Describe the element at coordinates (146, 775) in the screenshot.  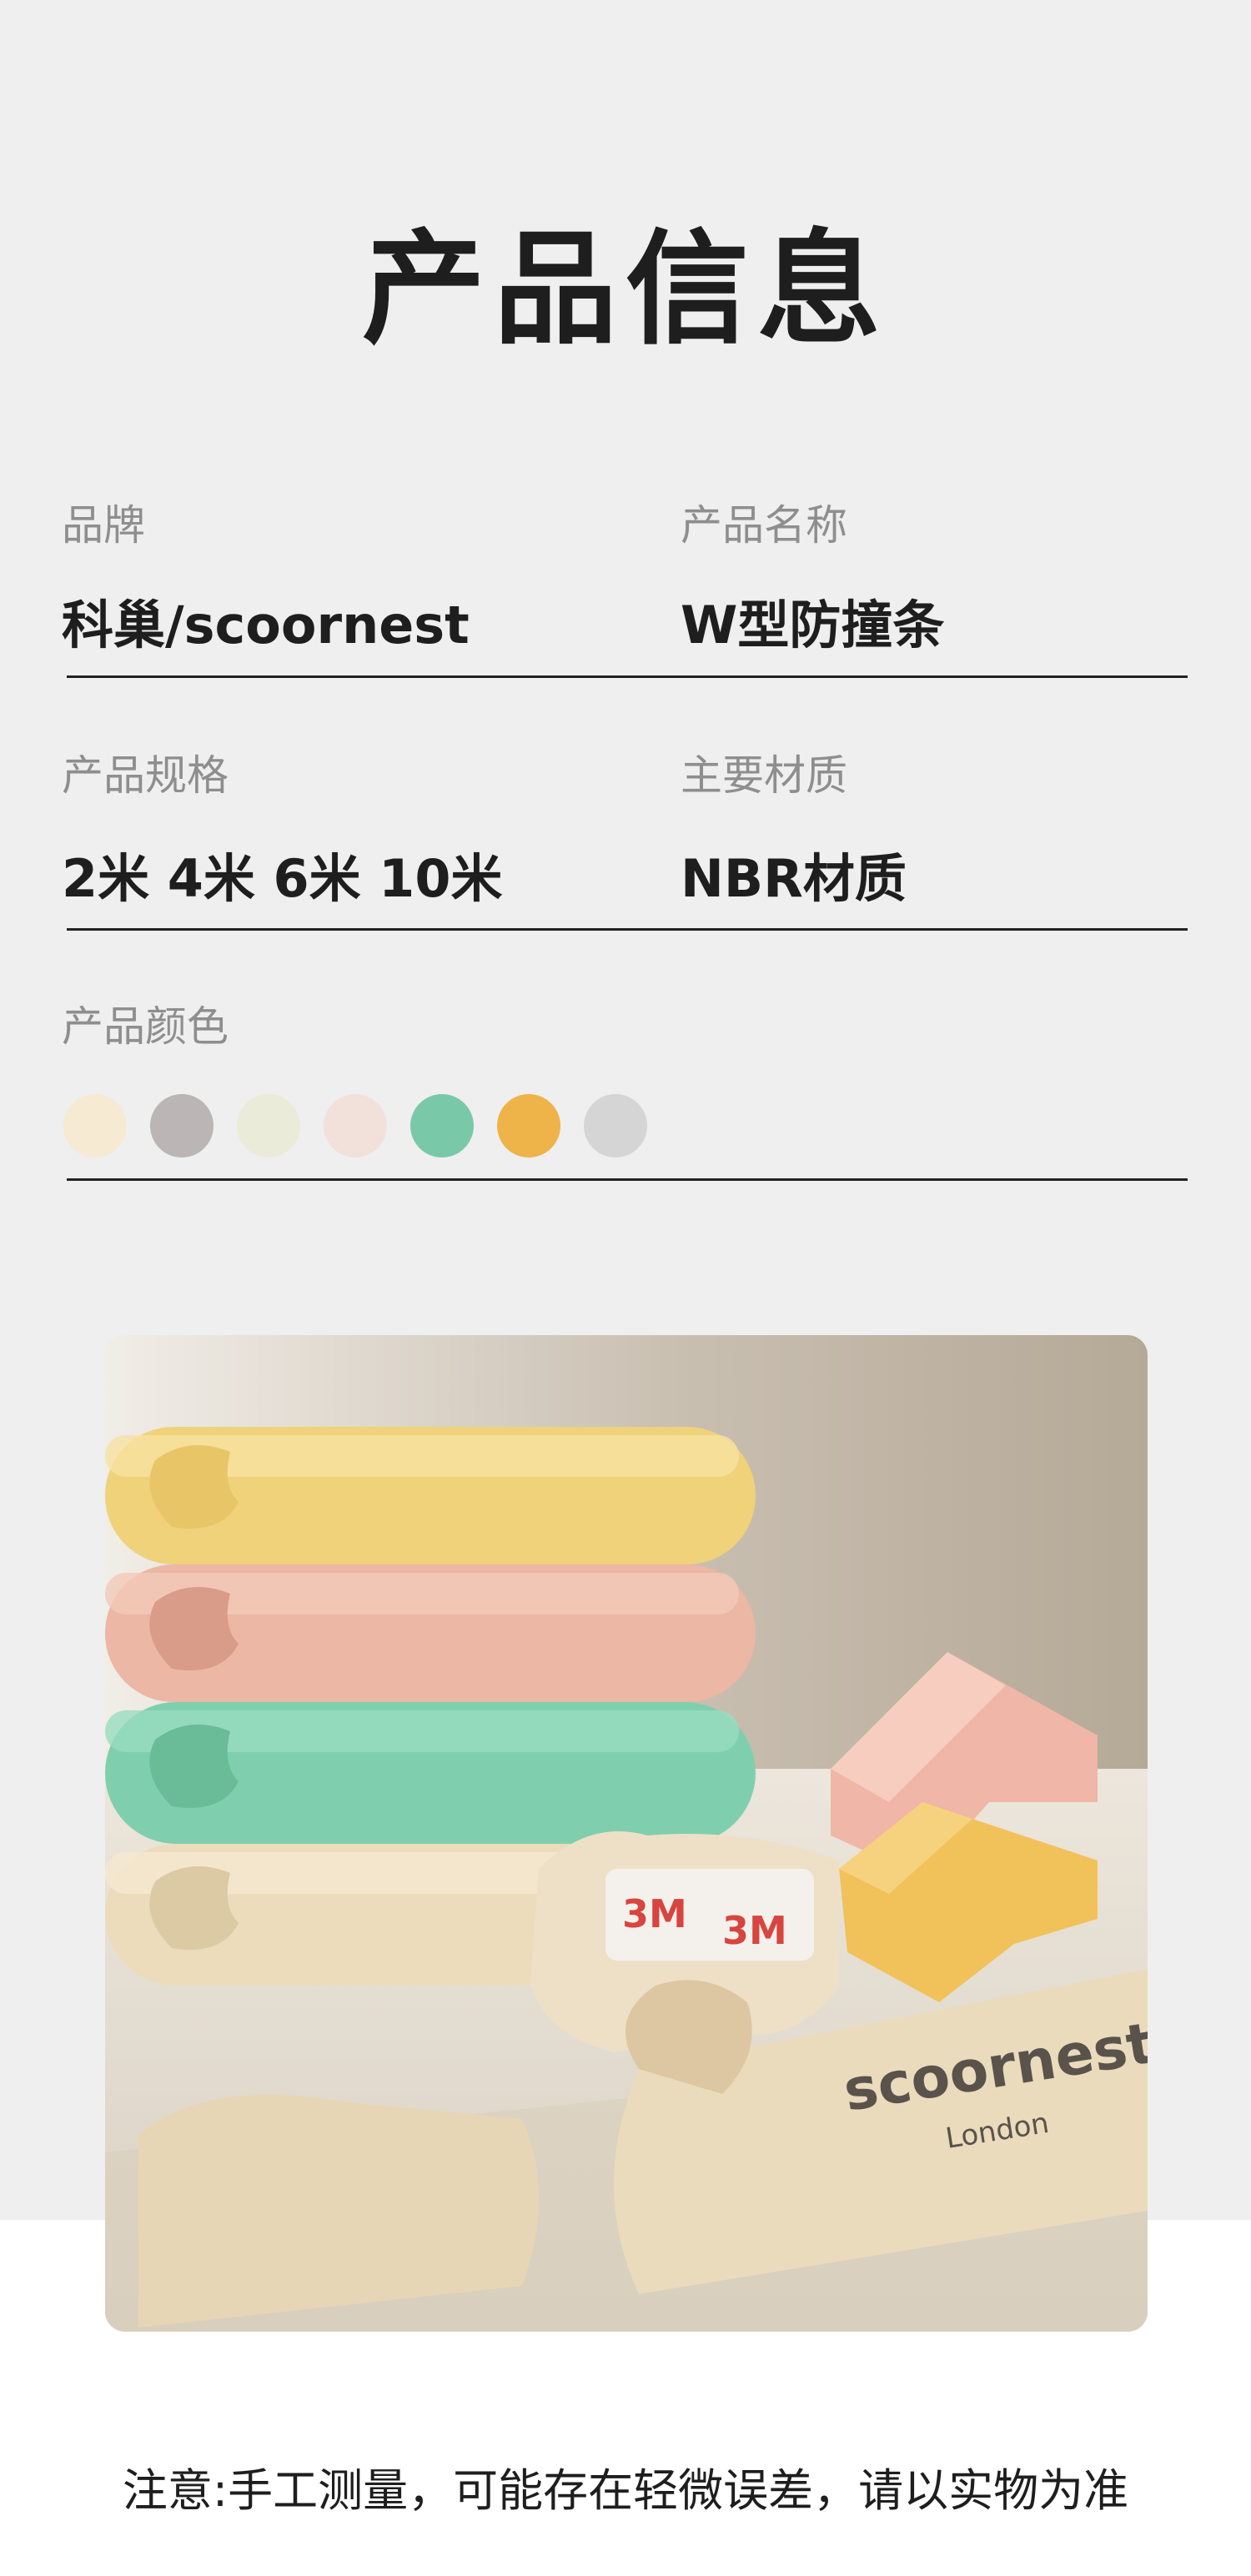
I see `spec-label: 产品规格` at that location.